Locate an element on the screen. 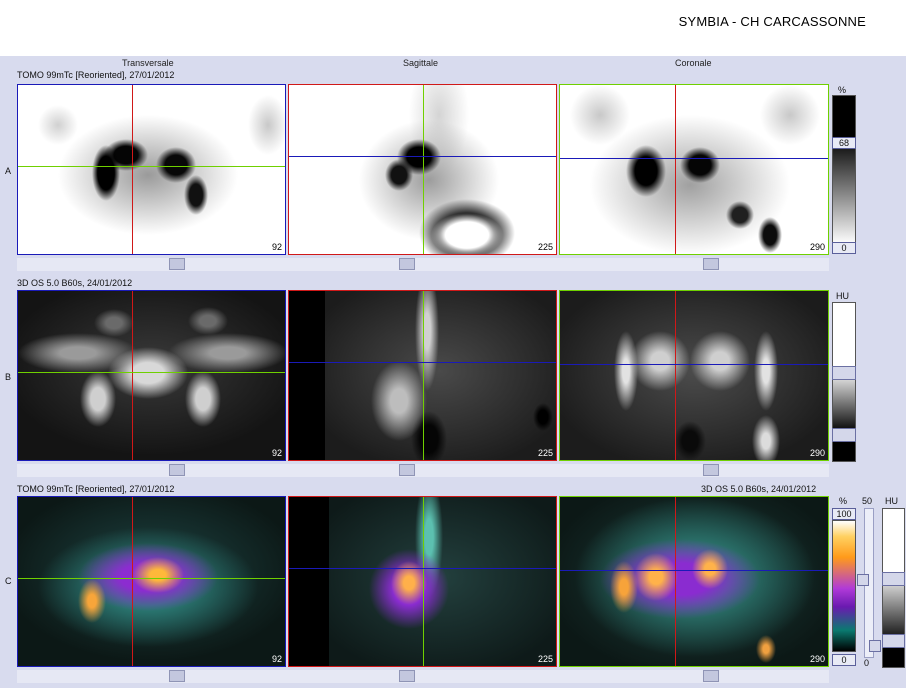 The width and height of the screenshot is (906, 688). viewport-b-transversal: 92 is located at coordinates (151, 375).